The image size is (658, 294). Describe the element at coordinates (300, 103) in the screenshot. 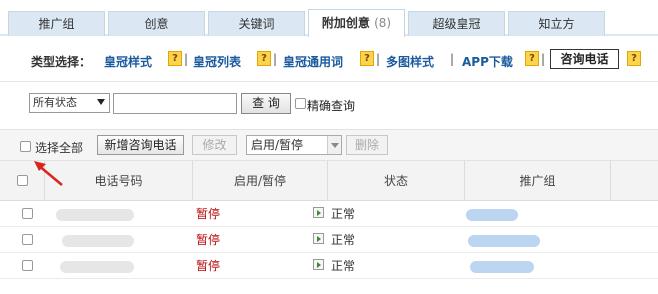

I see `precise-query-checkbox` at that location.